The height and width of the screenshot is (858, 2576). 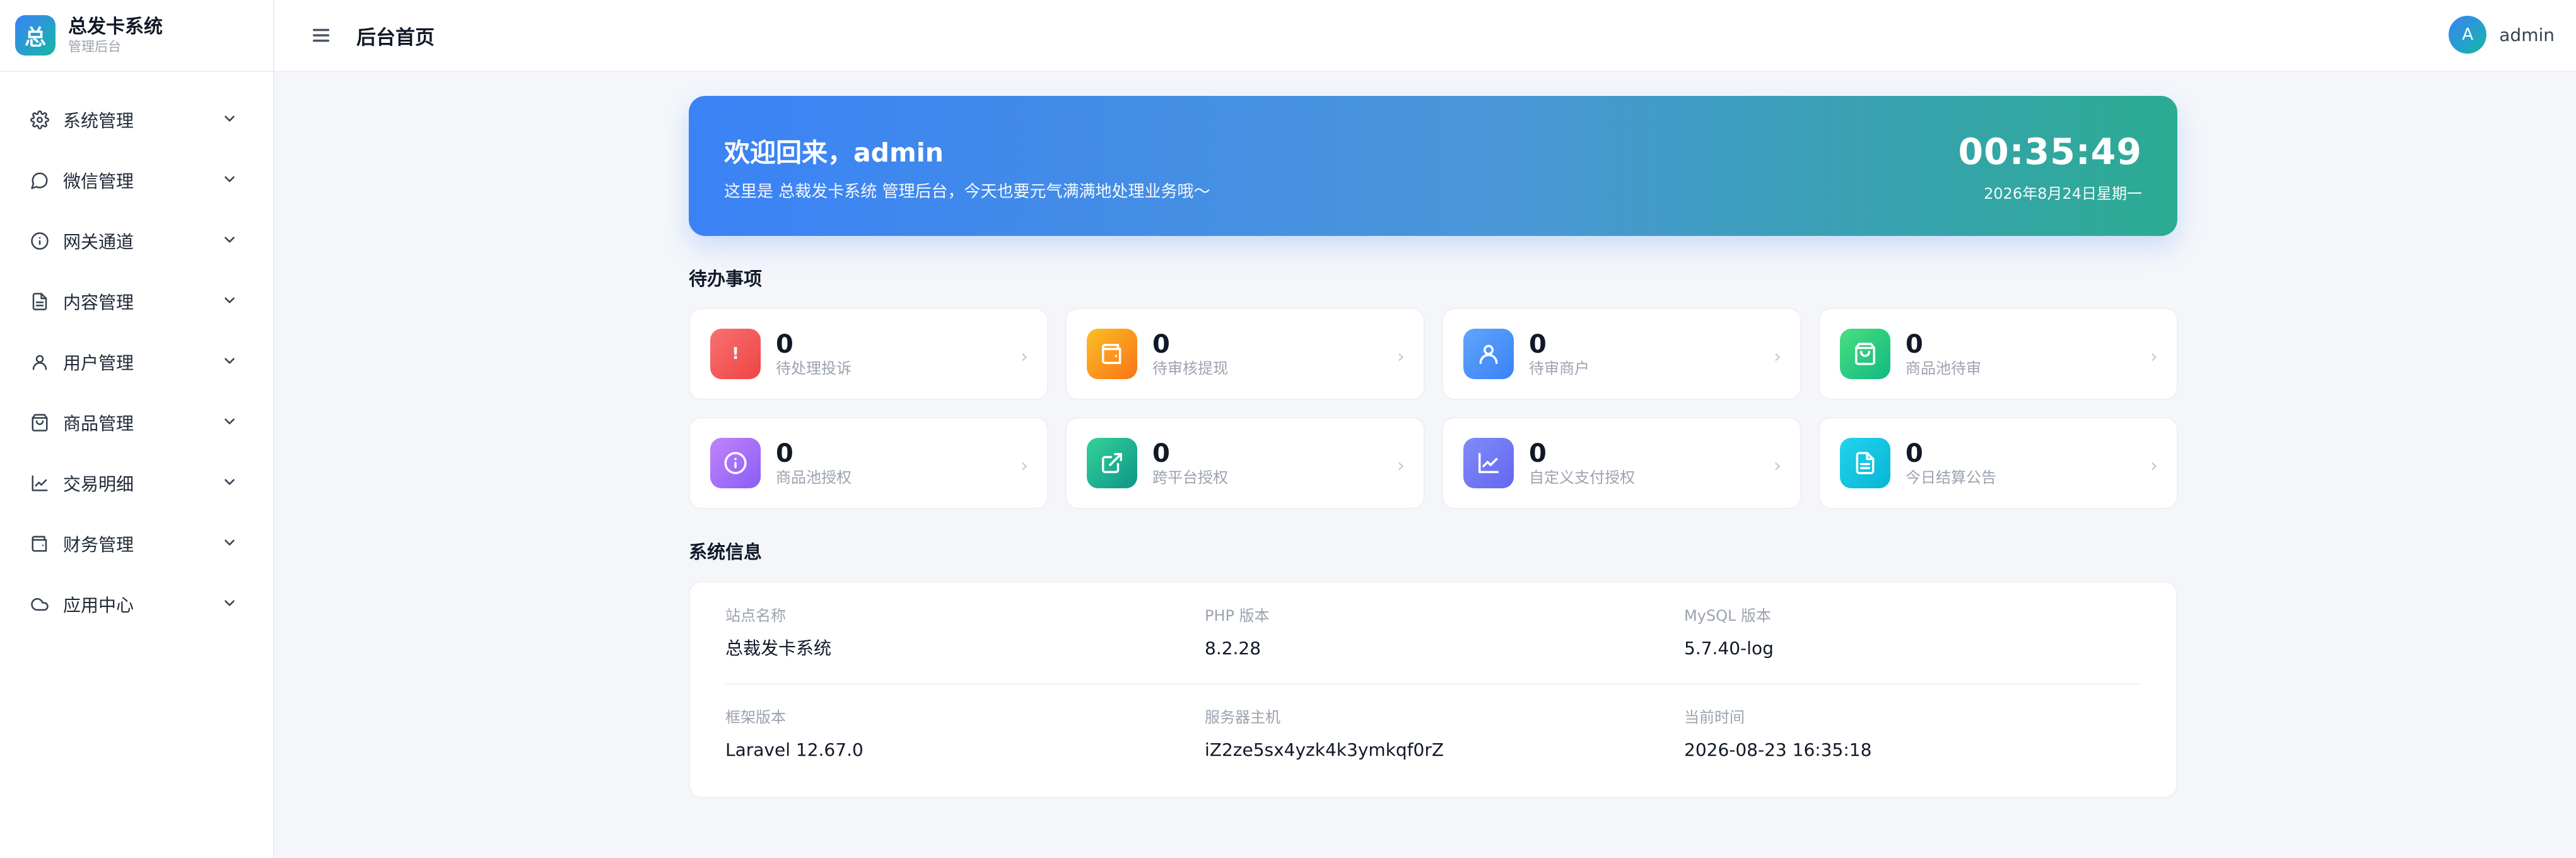 I want to click on todo-card-merchants: 0 待审商户 ›, so click(x=1621, y=354).